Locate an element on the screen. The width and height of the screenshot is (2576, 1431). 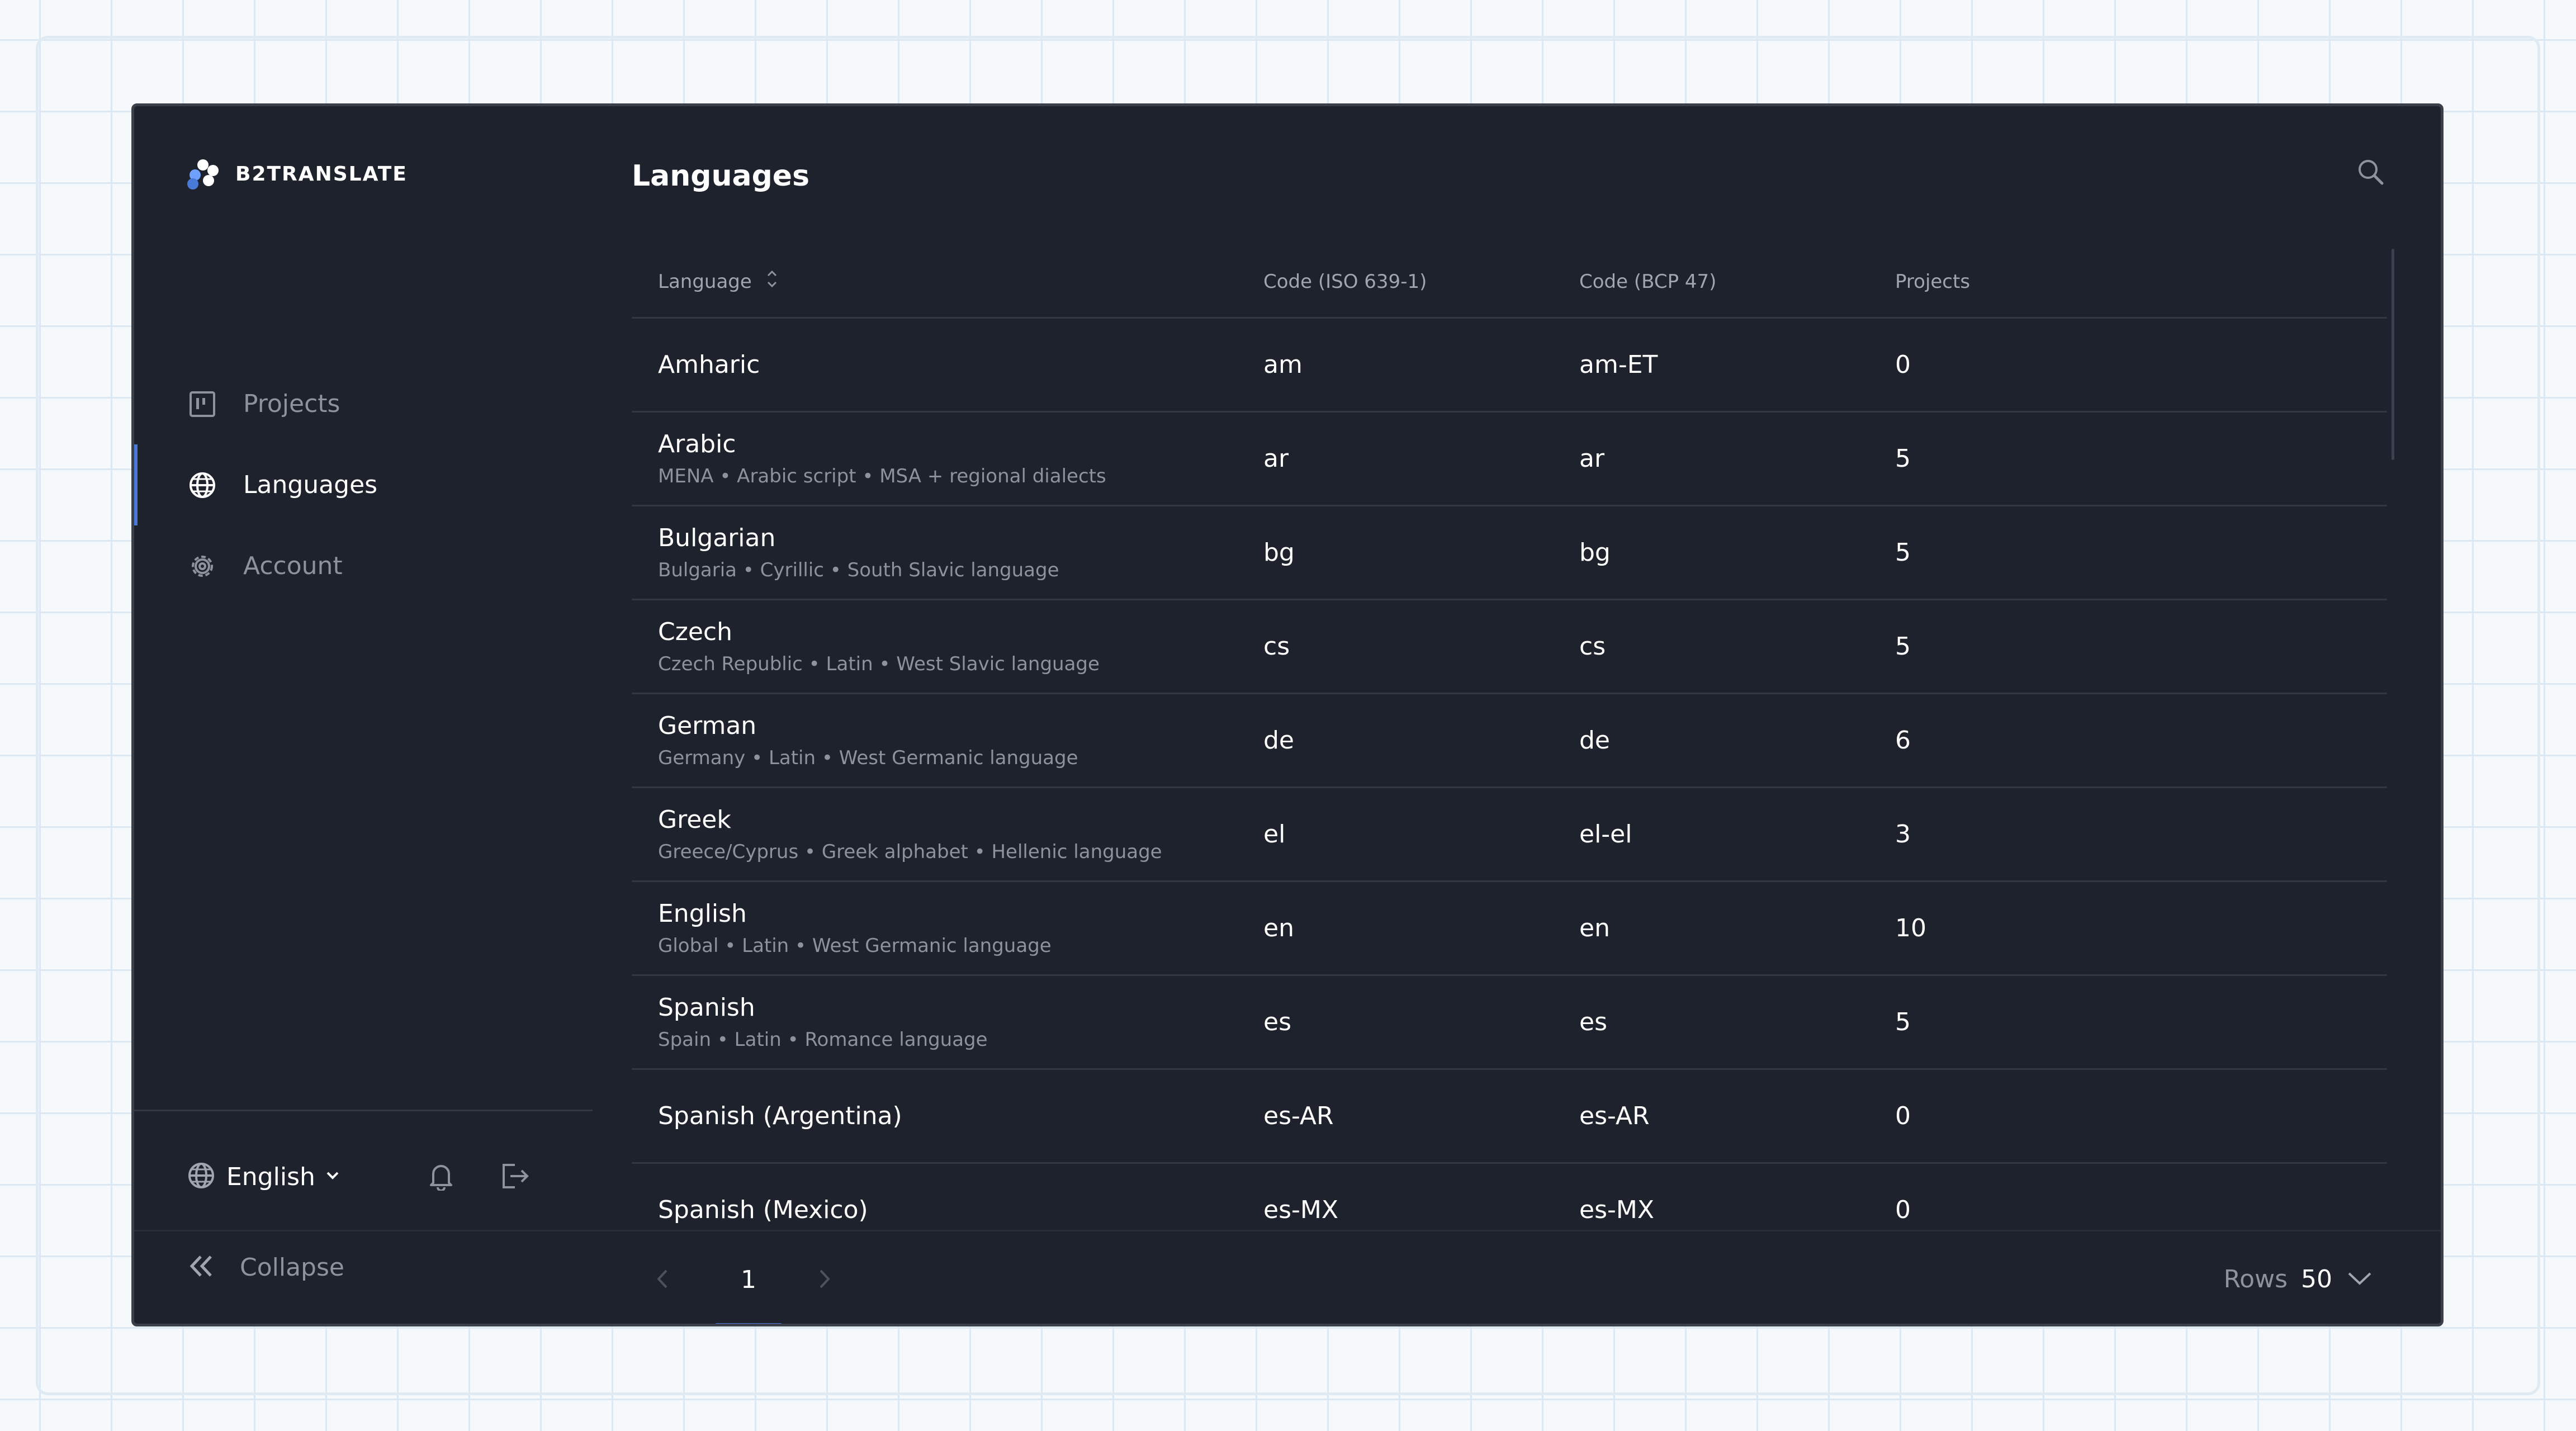
pagination-bar: 1 Rows 50 is located at coordinates (1287, 1277).